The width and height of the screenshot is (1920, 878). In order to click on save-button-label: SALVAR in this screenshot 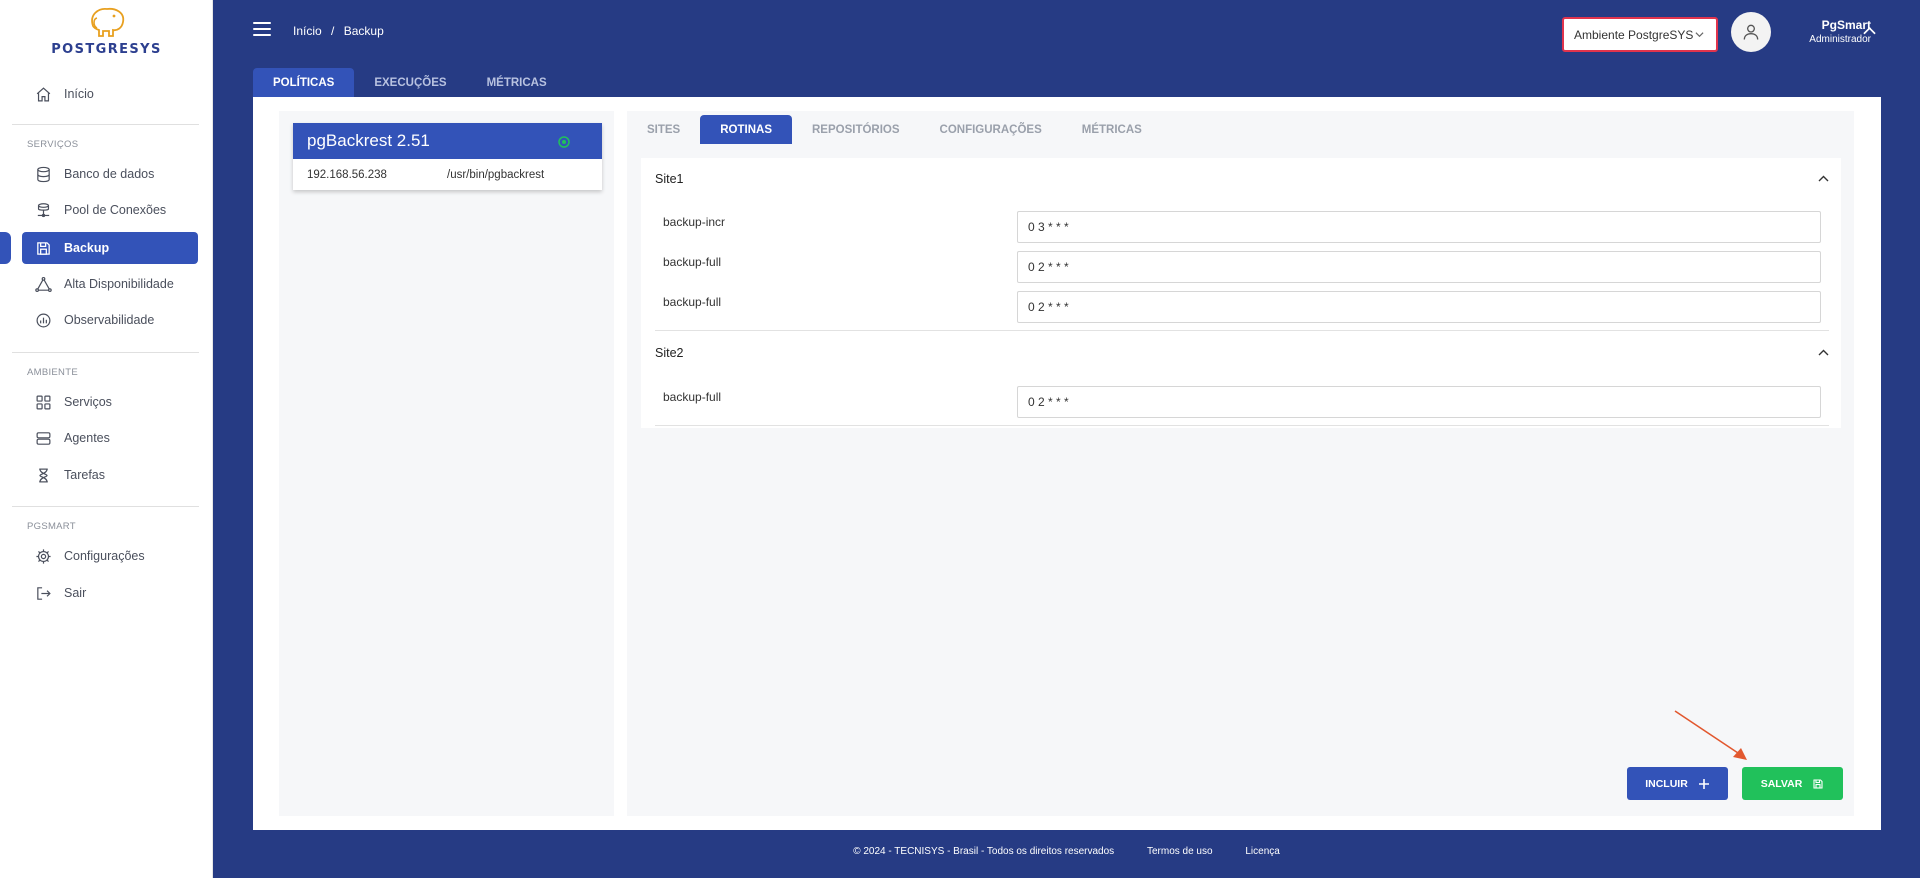, I will do `click(1781, 783)`.